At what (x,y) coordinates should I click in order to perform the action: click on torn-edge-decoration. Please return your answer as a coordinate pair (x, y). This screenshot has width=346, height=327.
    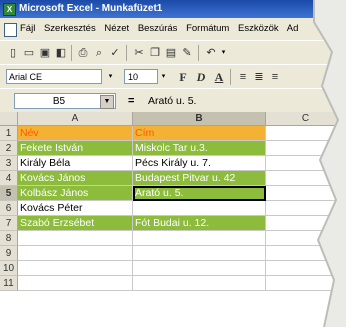
    Looking at the image, I should click on (329, 163).